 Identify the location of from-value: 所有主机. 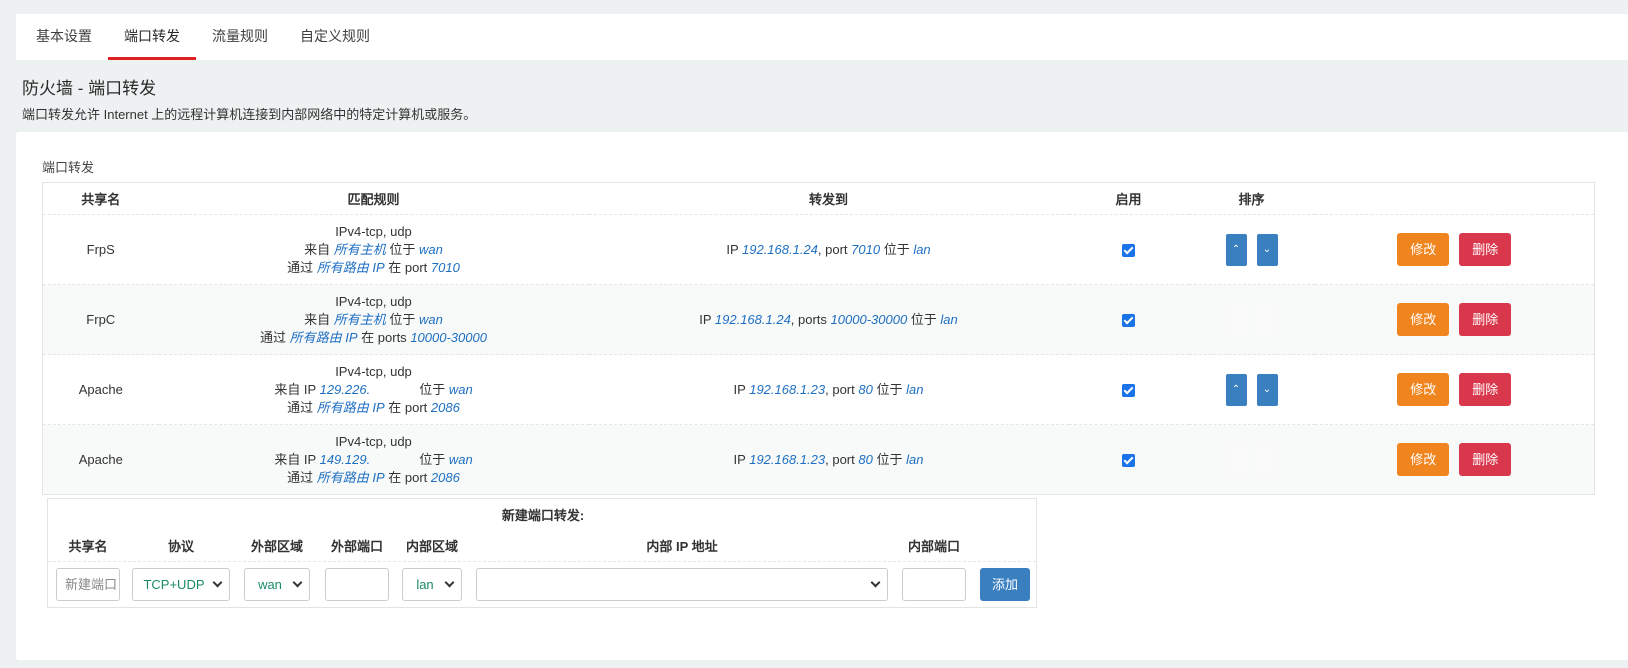
(359, 249).